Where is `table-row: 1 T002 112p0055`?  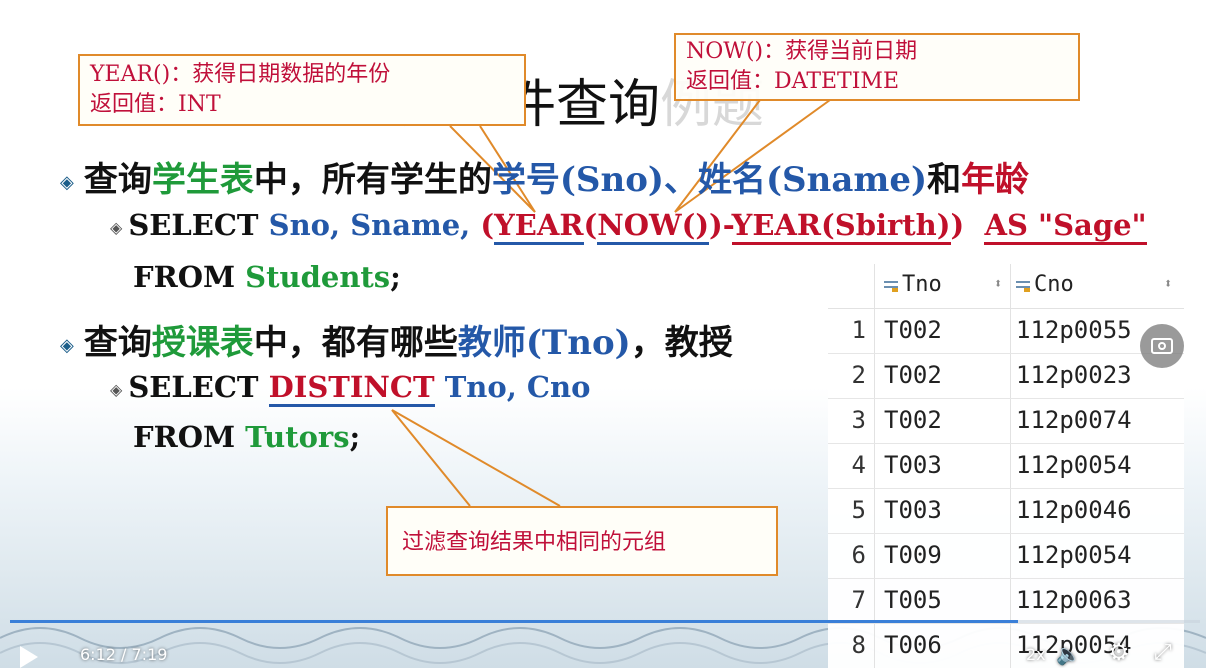
table-row: 1 T002 112p0055 is located at coordinates (1006, 331).